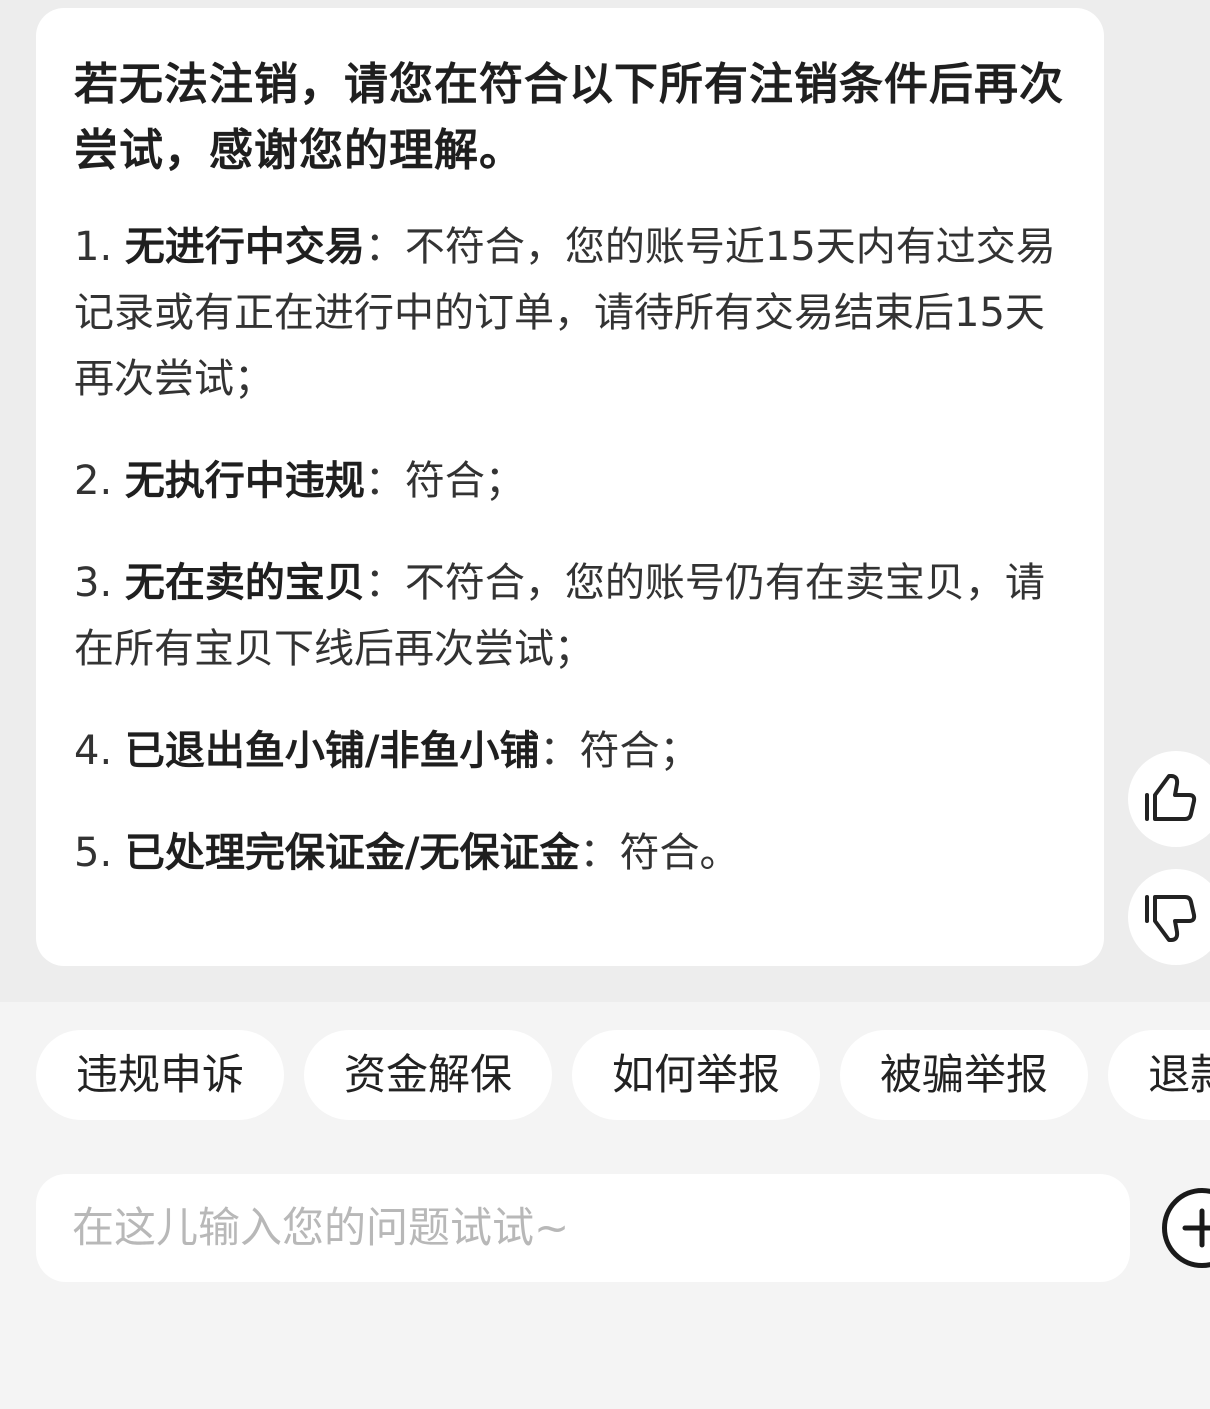 The image size is (1210, 1409). Describe the element at coordinates (571, 481) in the screenshot. I see `condition-item: 2. 无执行中违规：符合；` at that location.